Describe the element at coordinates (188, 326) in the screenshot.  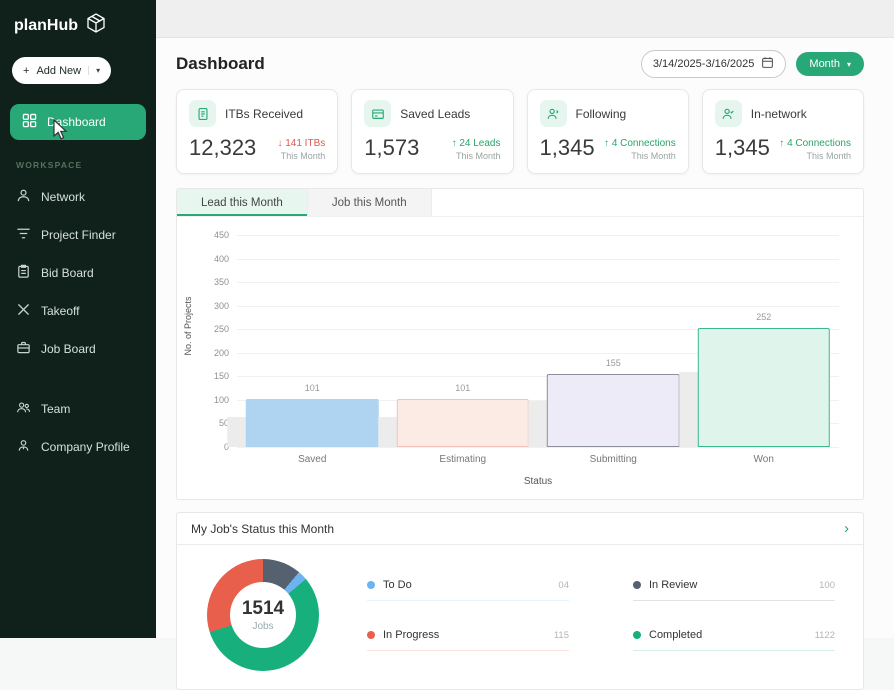
I see `y-axis-title: No. of Projects` at that location.